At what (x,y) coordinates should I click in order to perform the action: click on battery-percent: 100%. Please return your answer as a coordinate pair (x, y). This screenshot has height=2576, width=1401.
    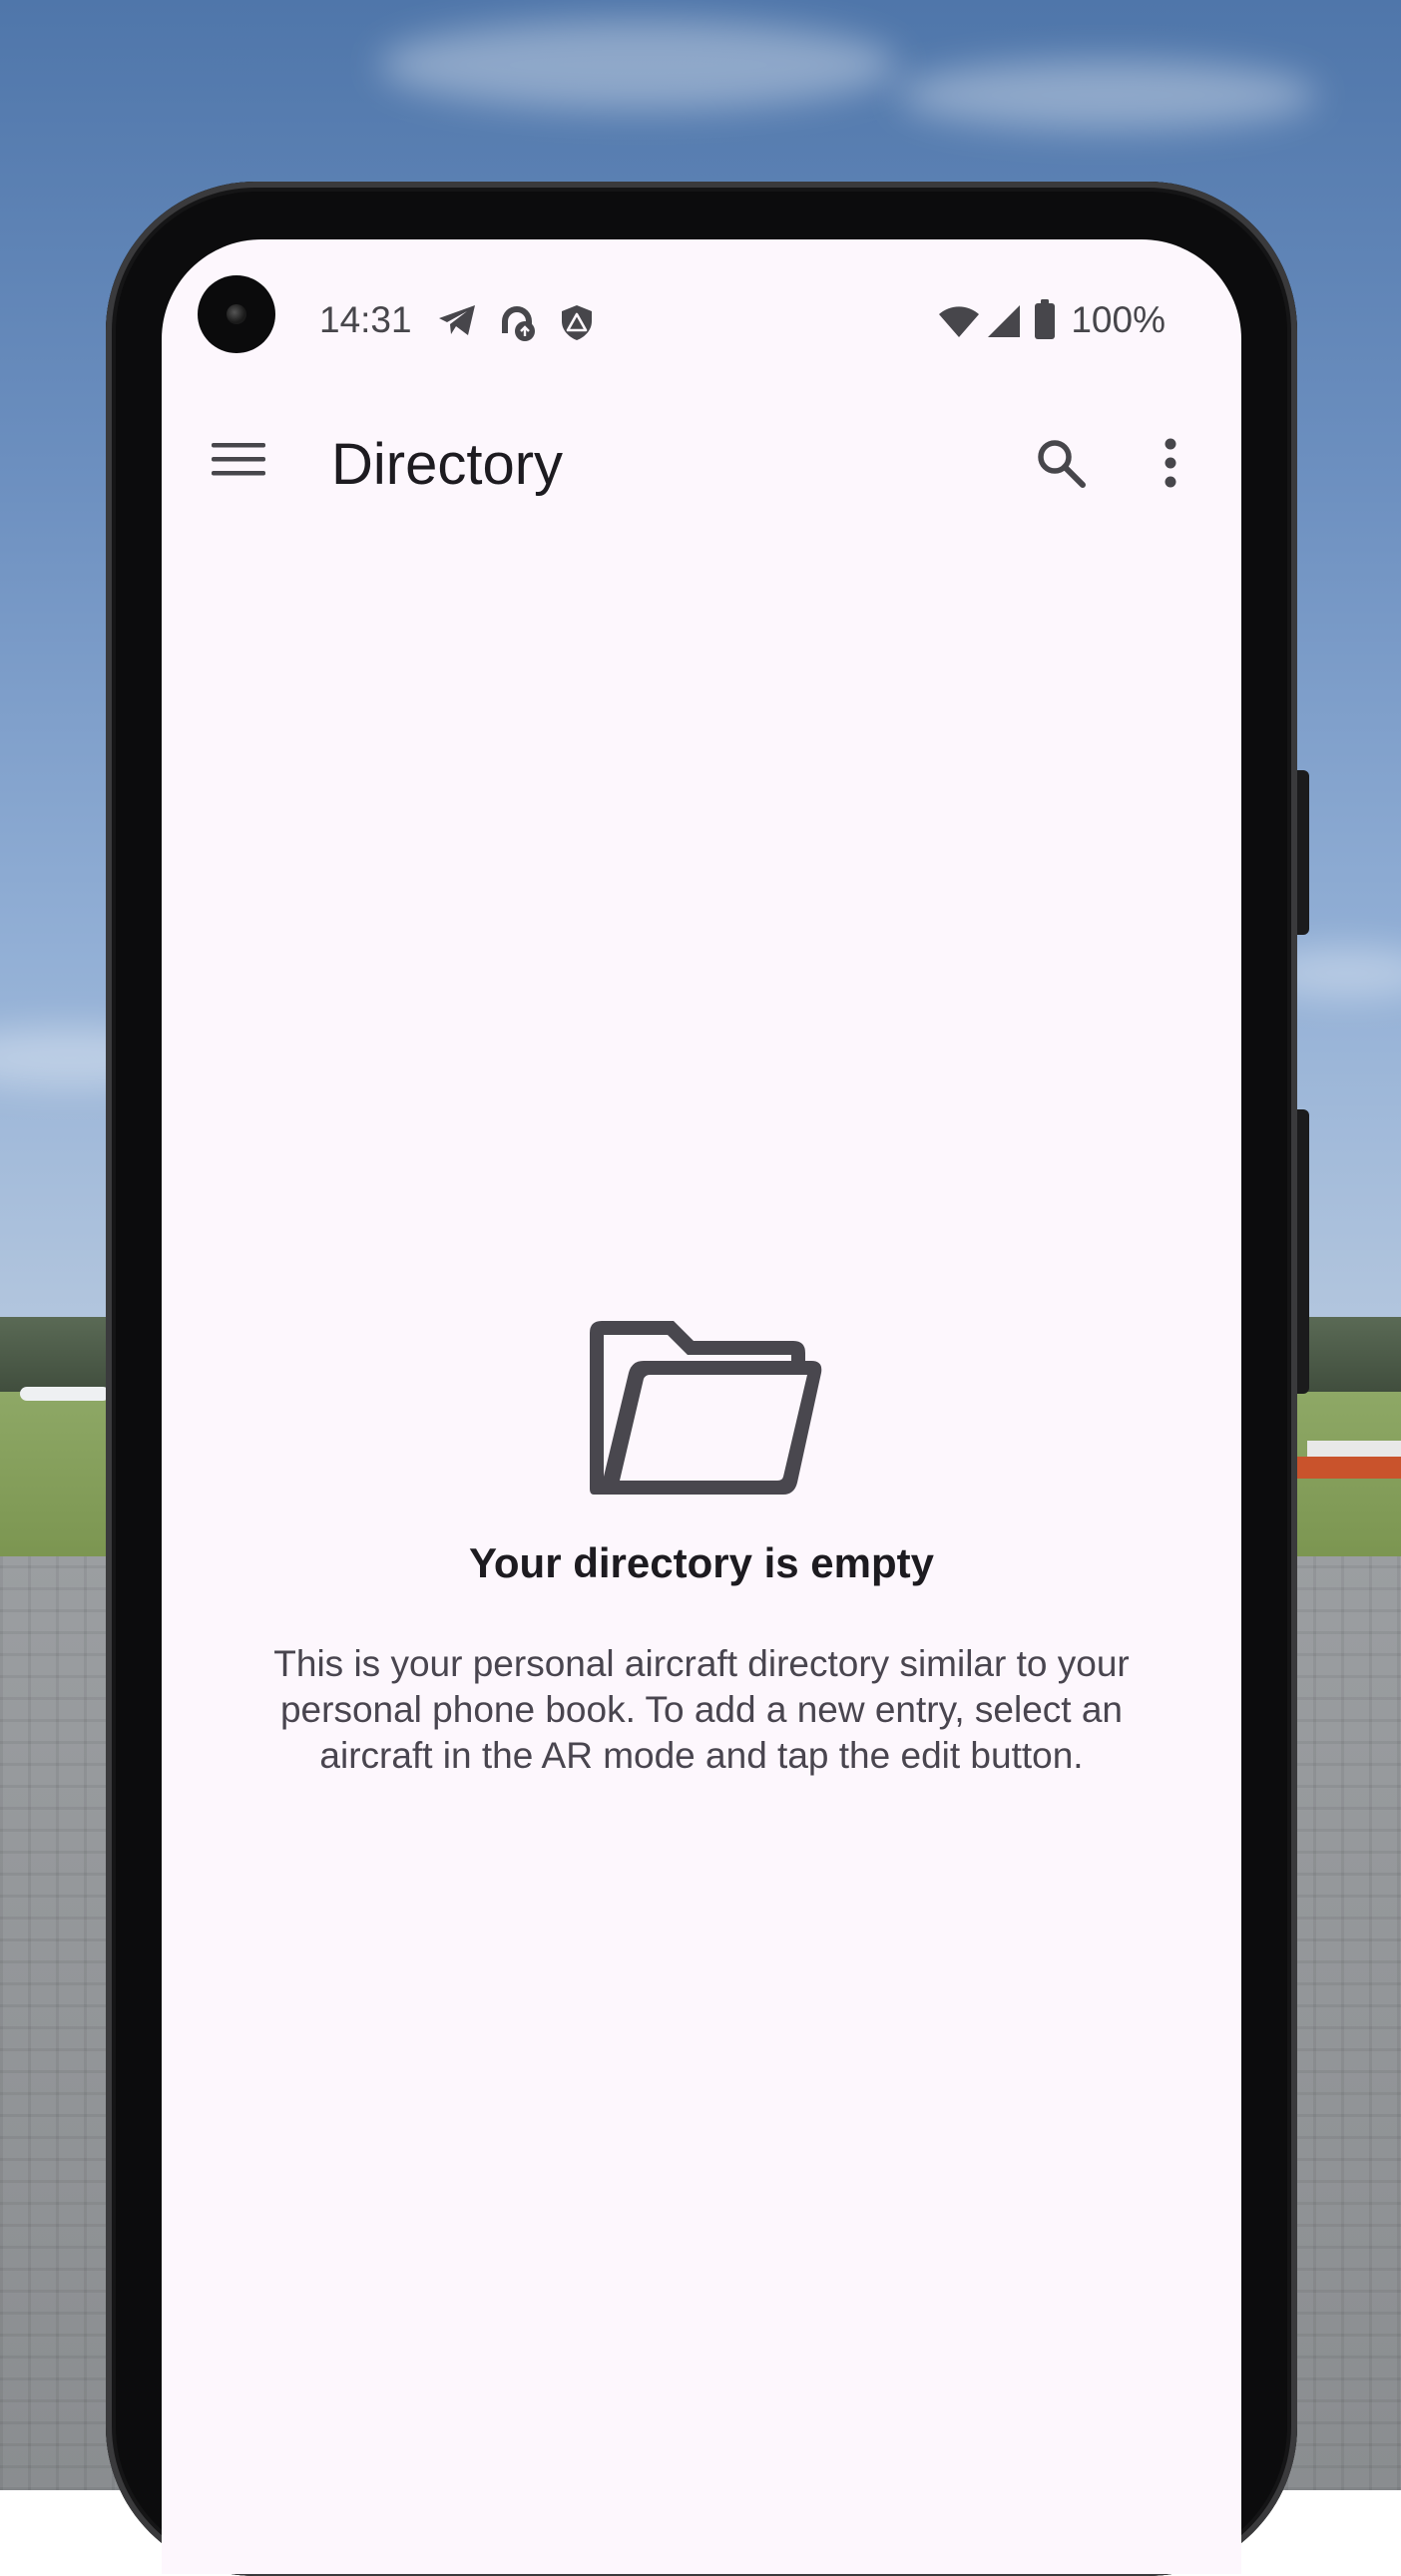
    Looking at the image, I should click on (1118, 319).